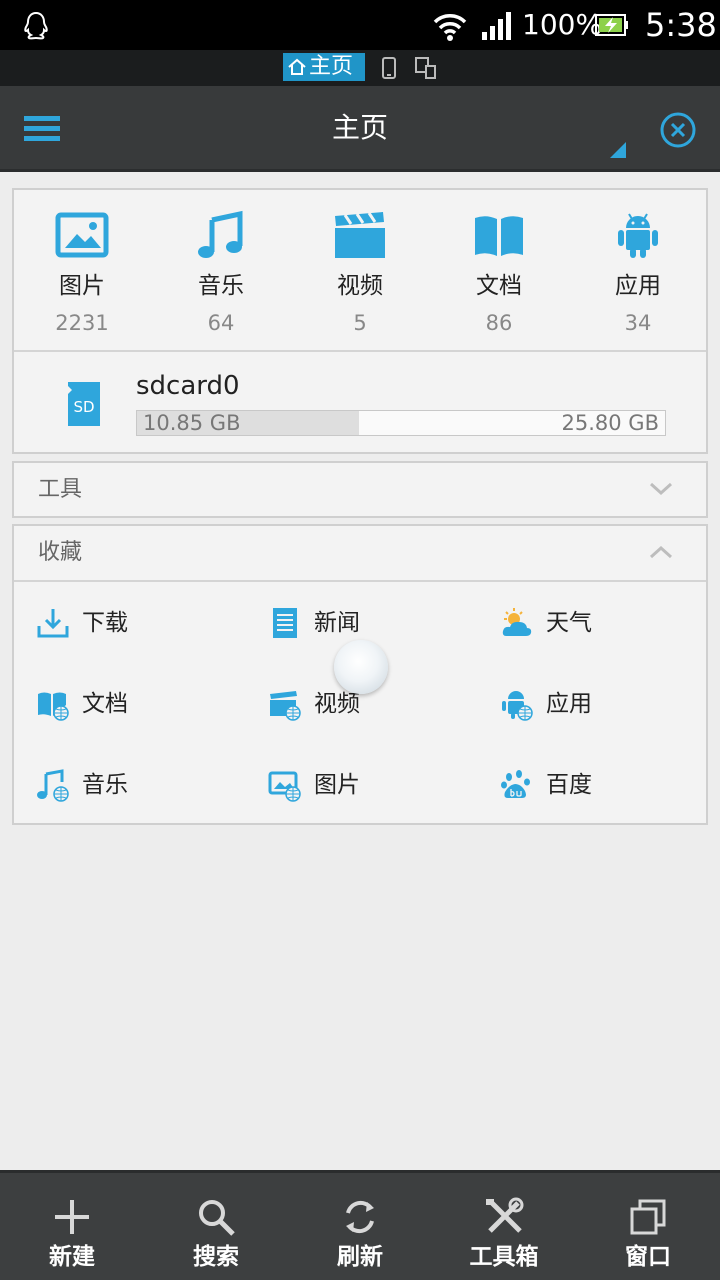  I want to click on new-button-label: 新建, so click(72, 1257).